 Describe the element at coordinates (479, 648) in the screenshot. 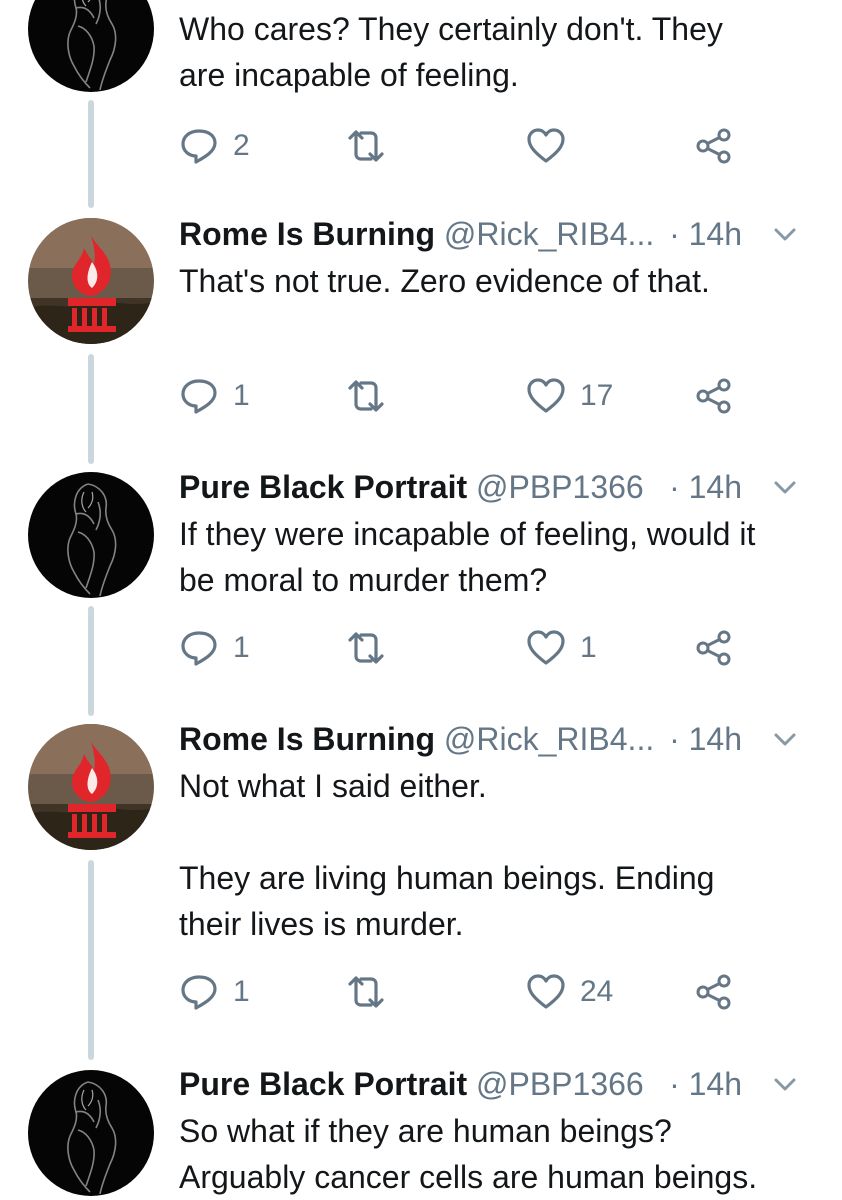

I see `tweet-actions: 1 1` at that location.